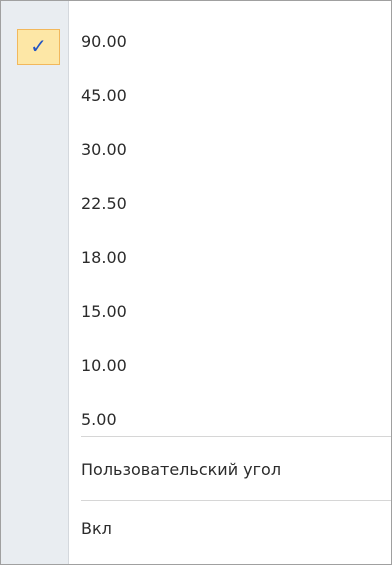 This screenshot has height=565, width=392. What do you see at coordinates (104, 149) in the screenshot?
I see `menu-item-label: 30.00` at bounding box center [104, 149].